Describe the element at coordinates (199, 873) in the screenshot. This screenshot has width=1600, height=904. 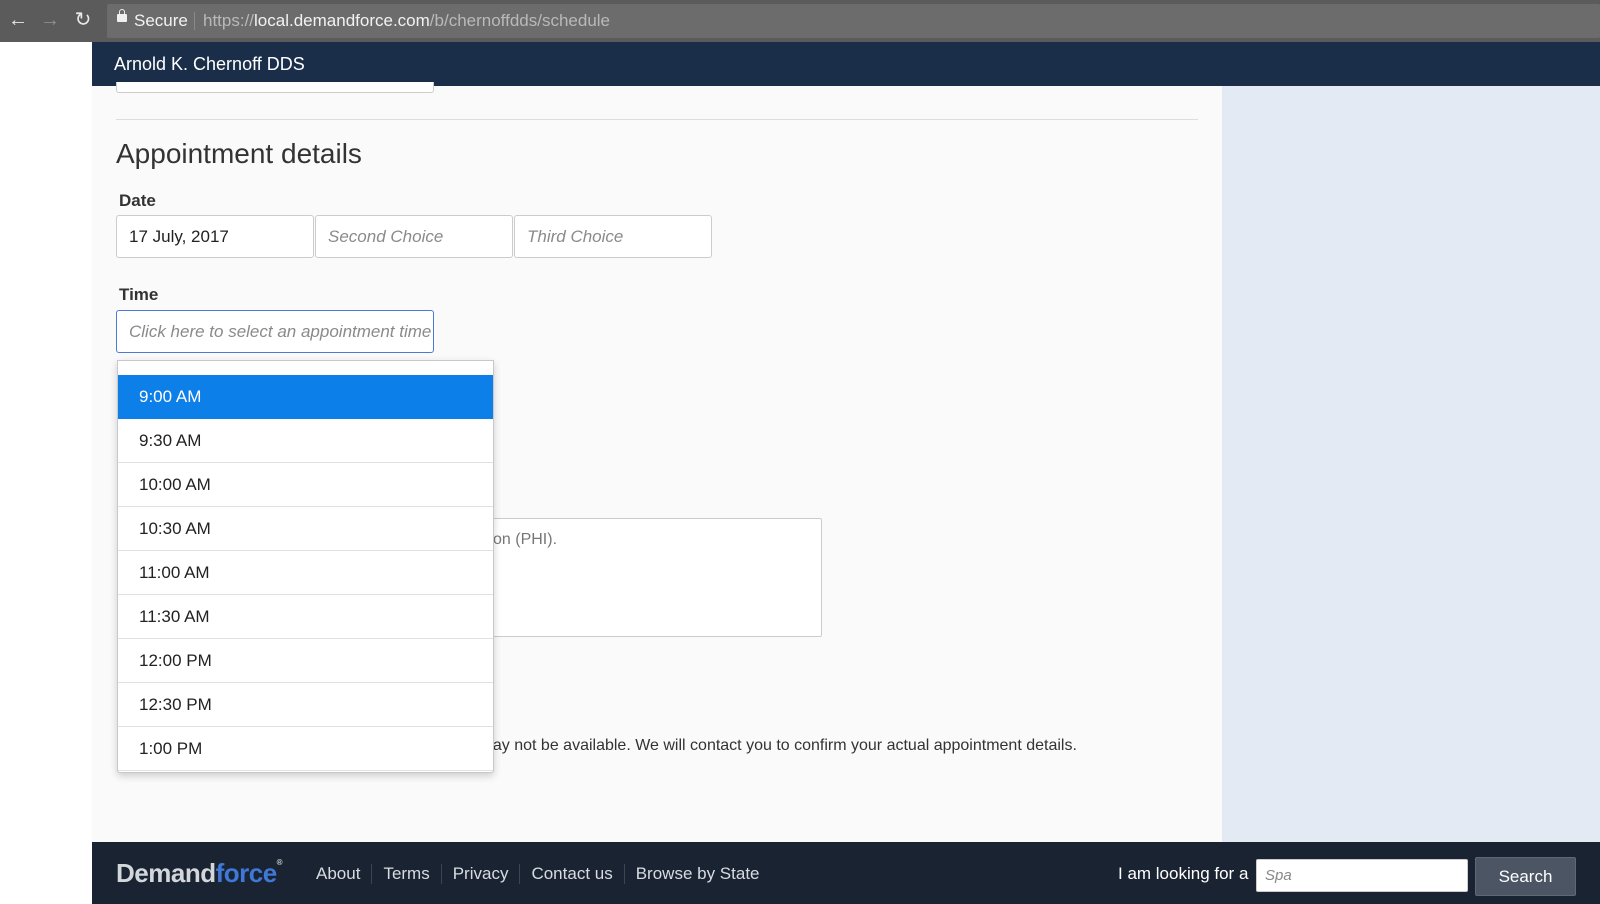
I see `demandforce-logo: Demandforce®` at that location.